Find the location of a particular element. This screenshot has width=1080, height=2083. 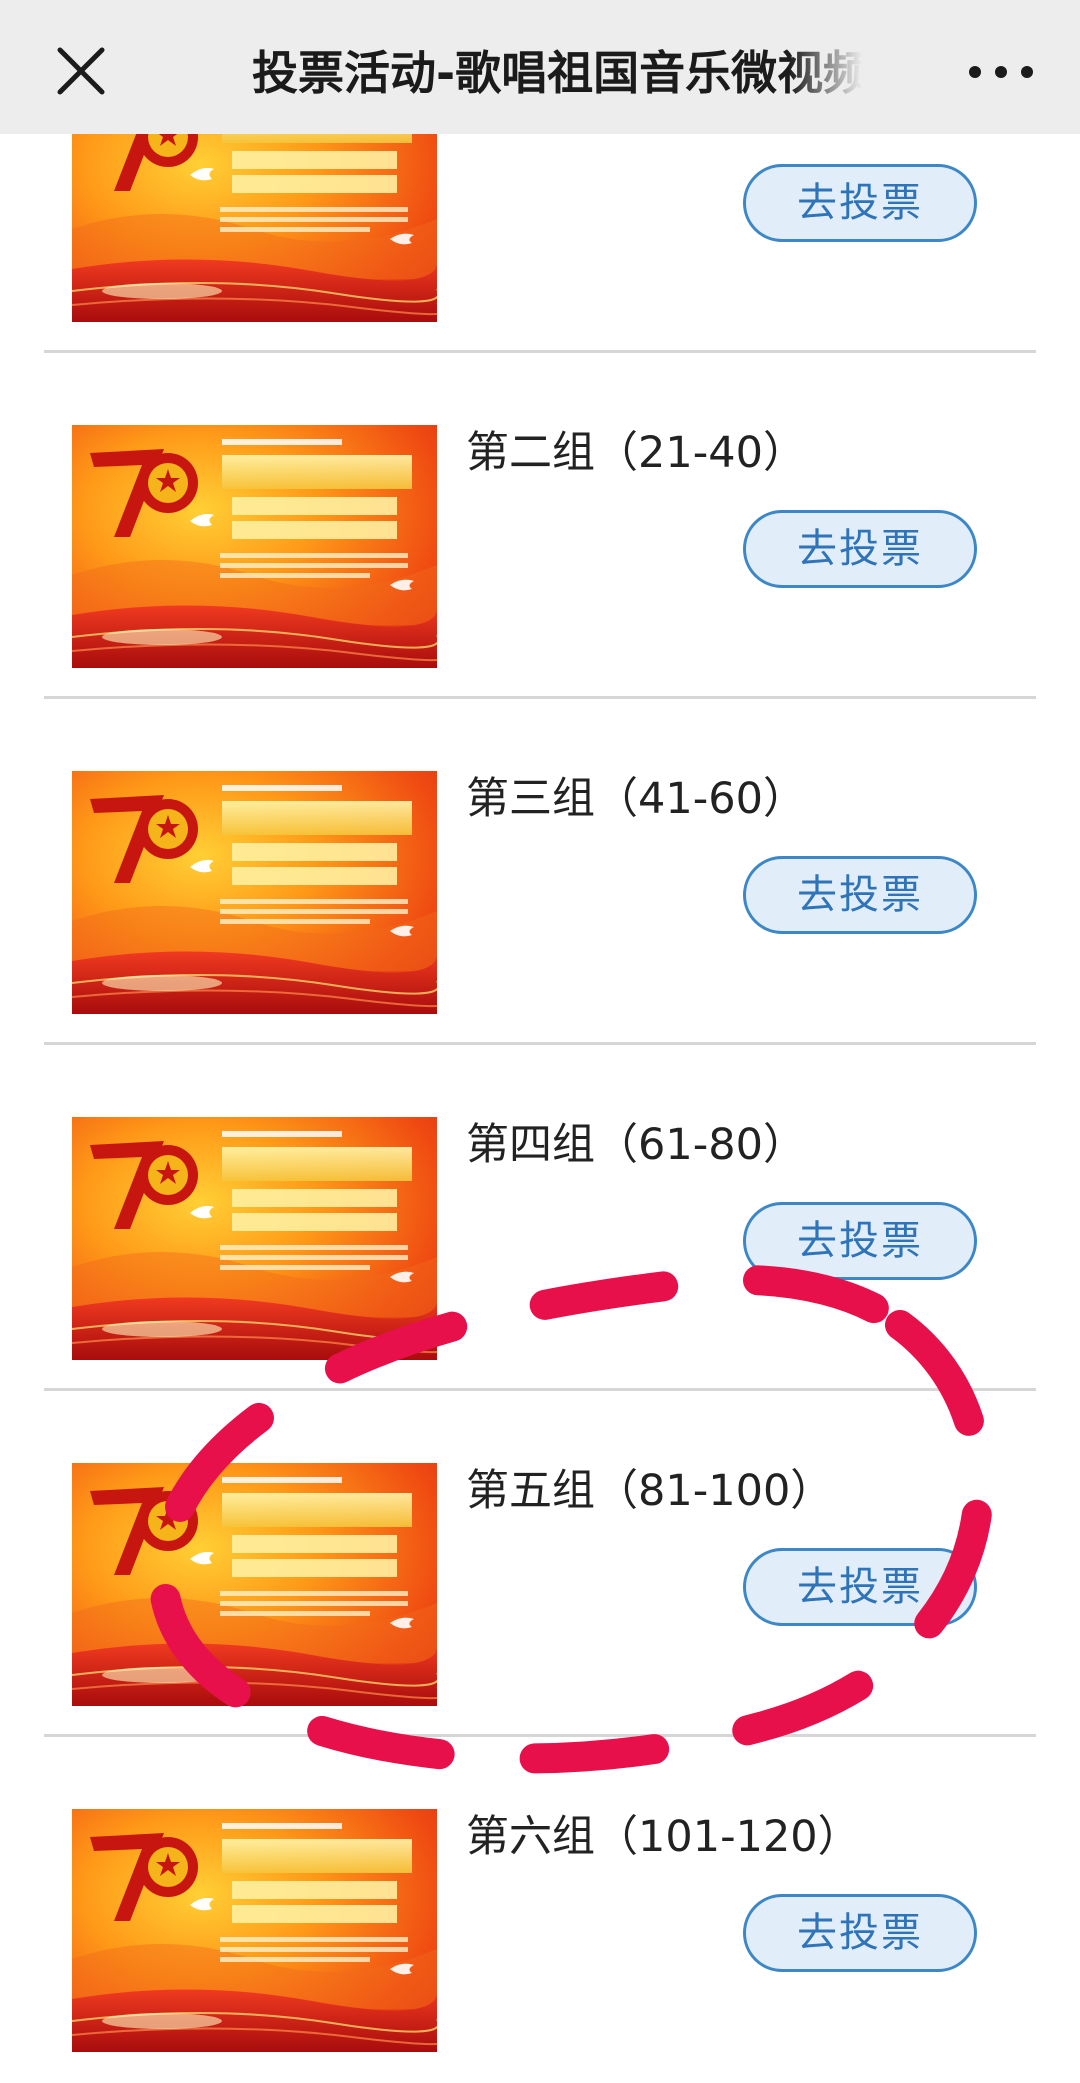

navigation-bar: 投票活动-歌唱祖国音乐微视频展播暨评选活动 is located at coordinates (540, 67).